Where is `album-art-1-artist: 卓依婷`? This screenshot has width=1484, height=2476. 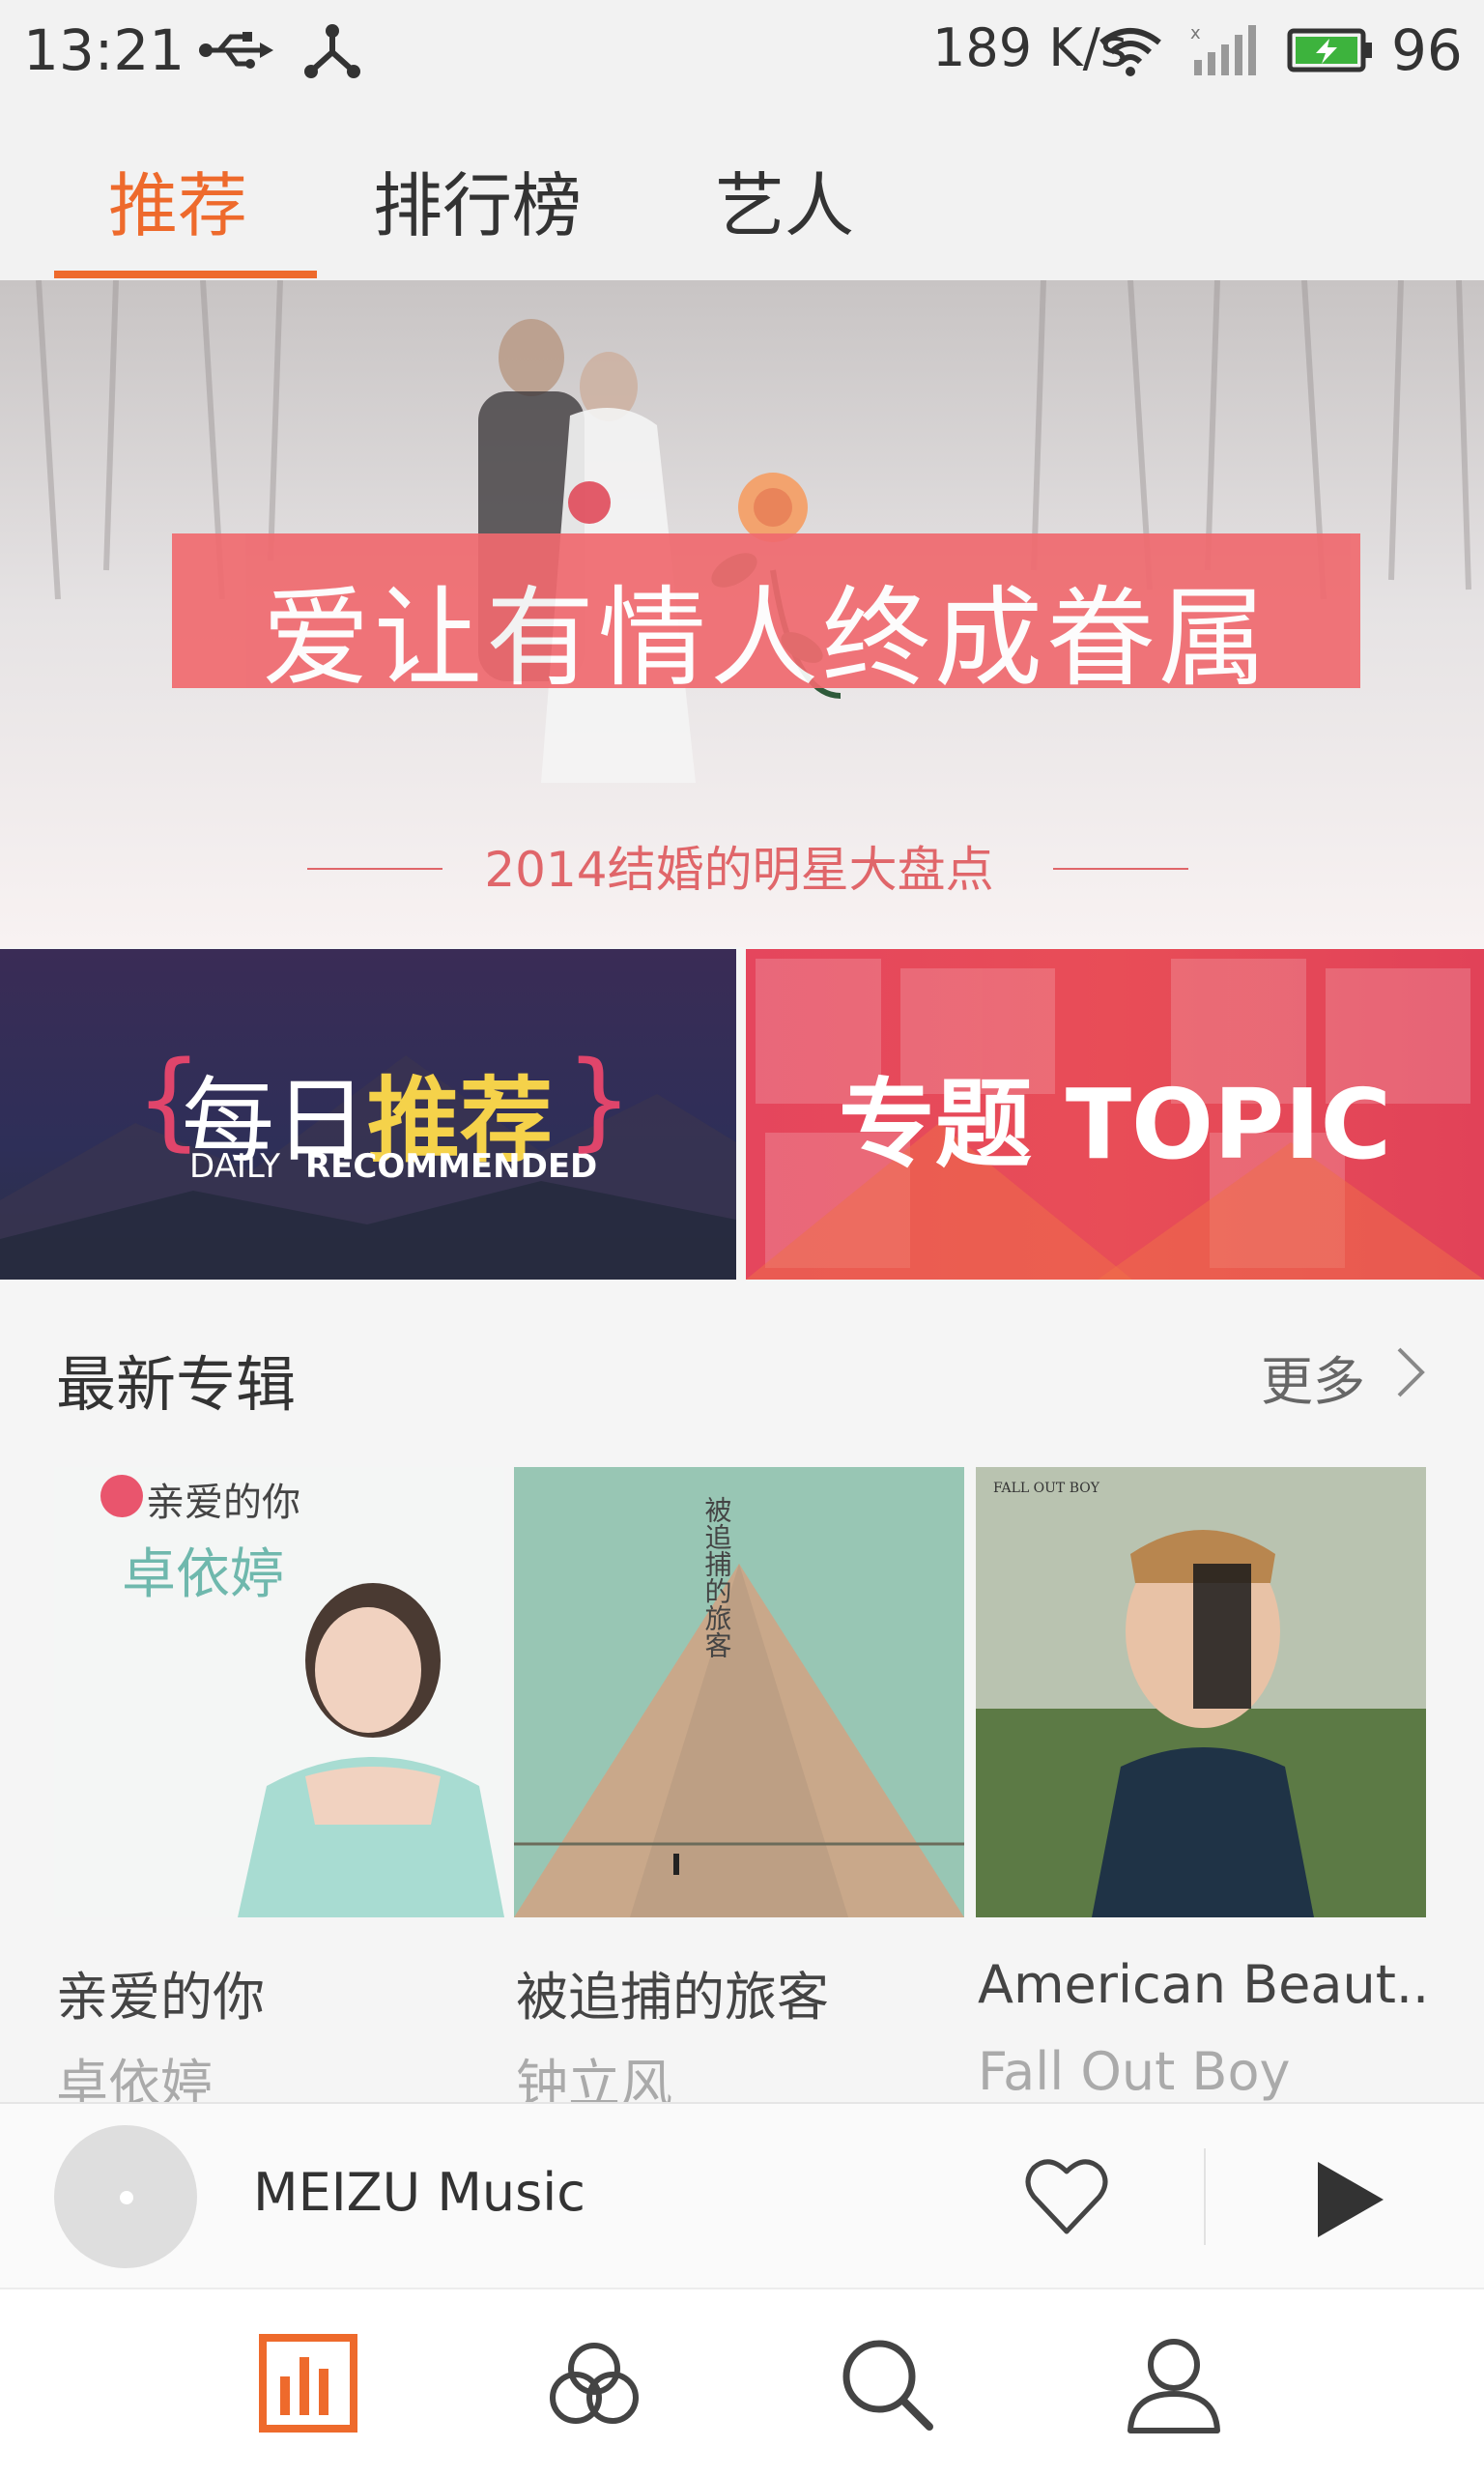 album-art-1-artist: 卓依婷 is located at coordinates (203, 1574).